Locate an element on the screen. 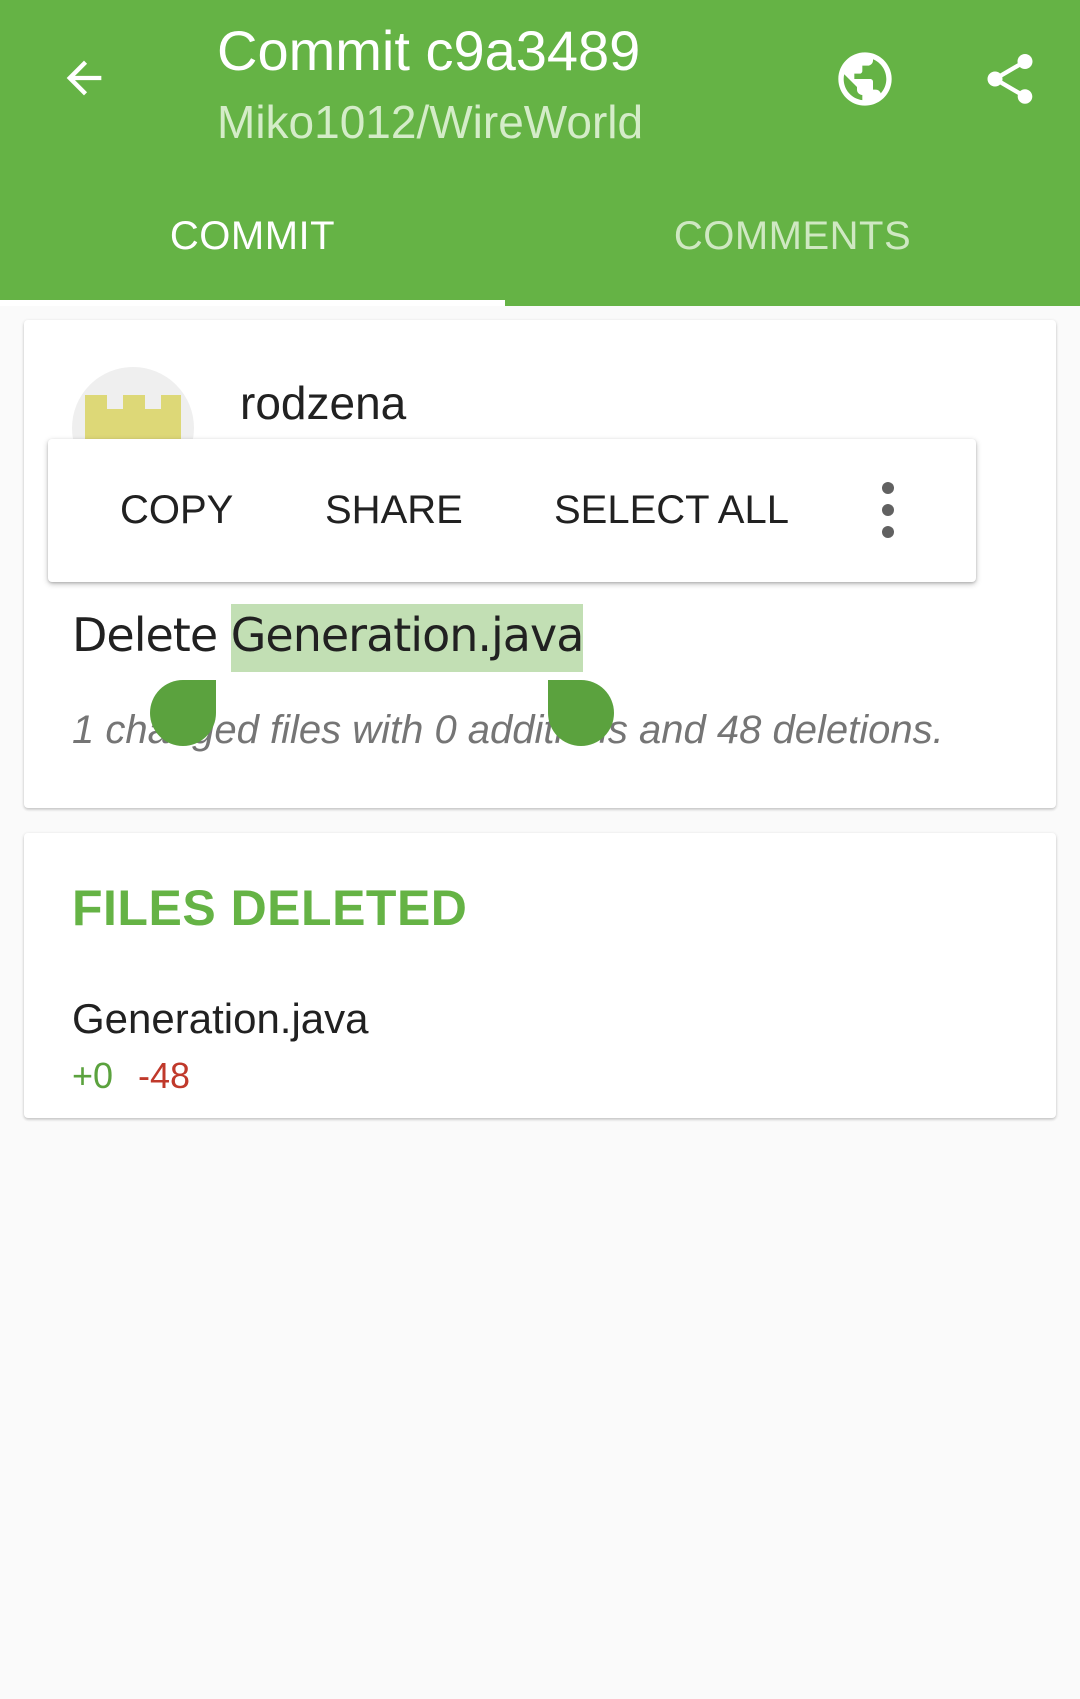  more-vert-icon is located at coordinates (888, 510).